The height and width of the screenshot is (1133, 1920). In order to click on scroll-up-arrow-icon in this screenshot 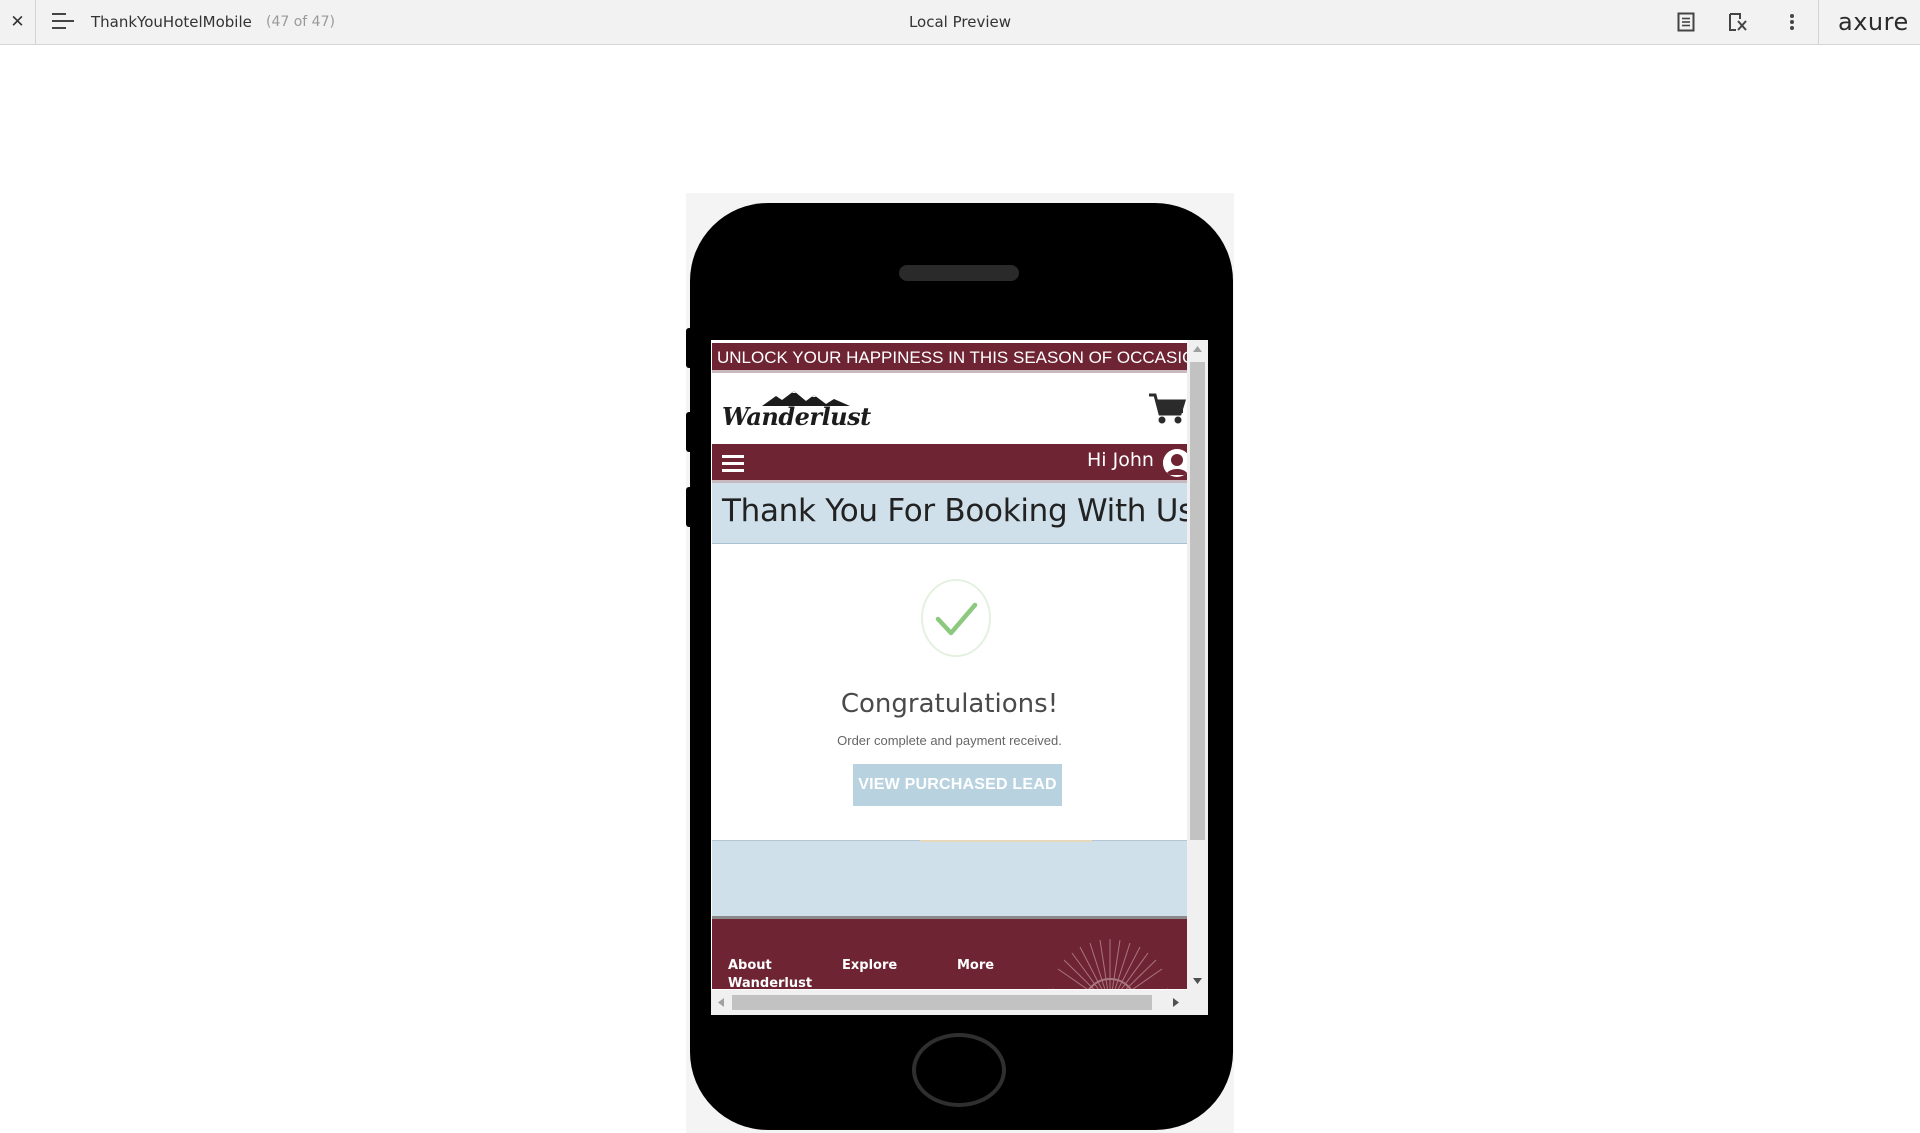, I will do `click(1197, 349)`.